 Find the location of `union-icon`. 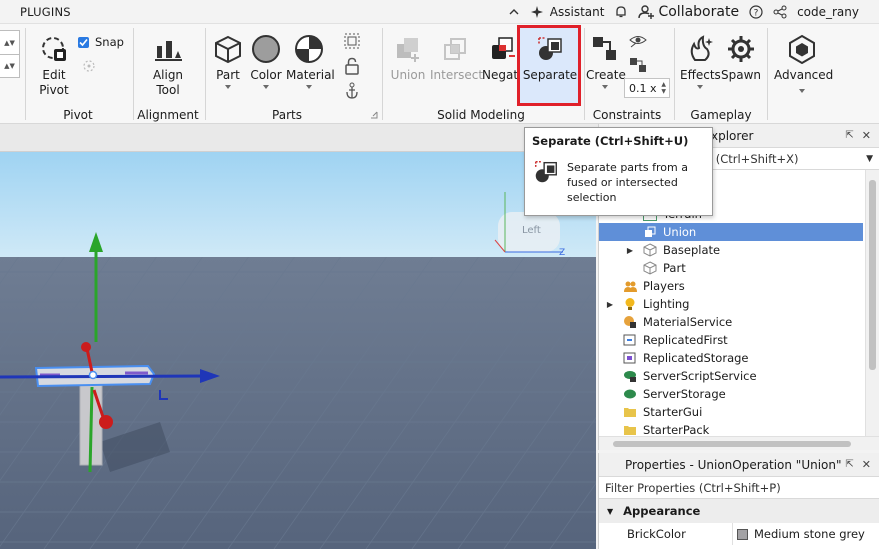

union-icon is located at coordinates (650, 232).